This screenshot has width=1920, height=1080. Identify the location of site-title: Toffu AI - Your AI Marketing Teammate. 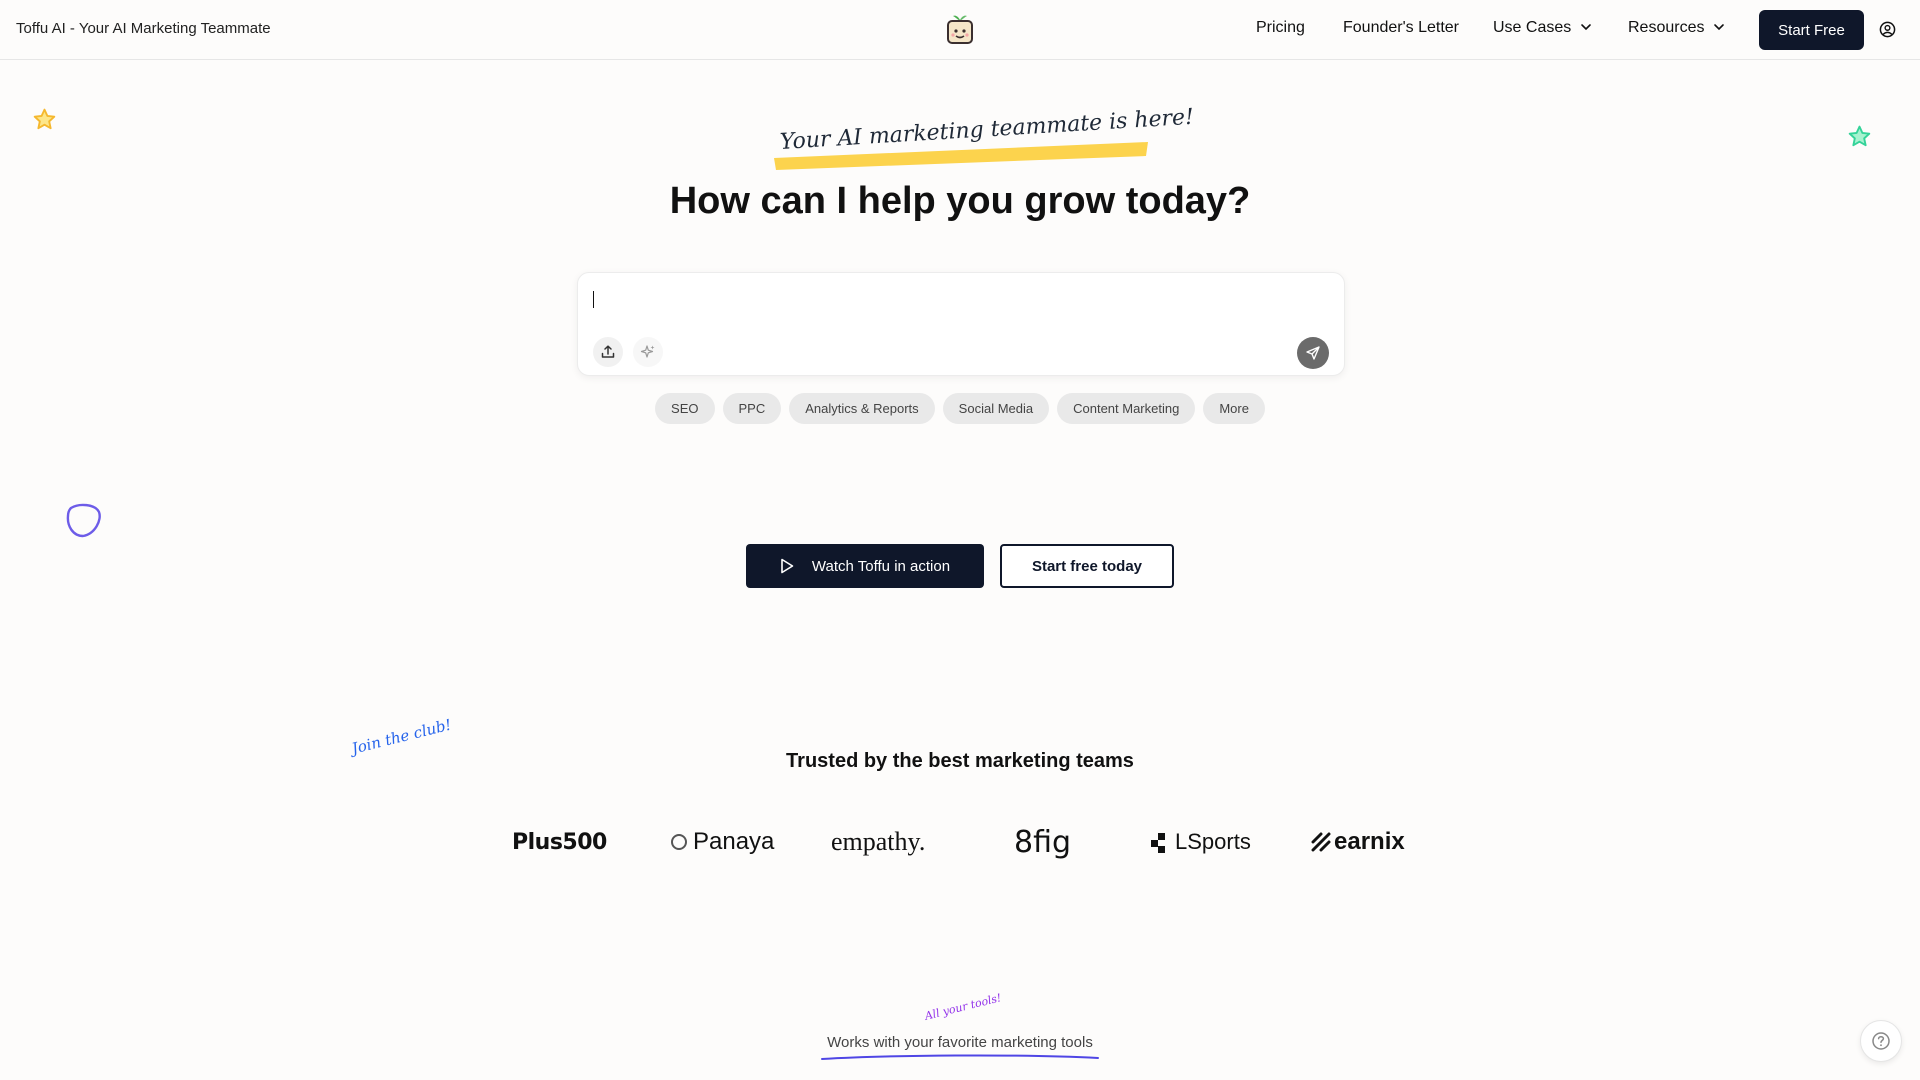
(143, 28).